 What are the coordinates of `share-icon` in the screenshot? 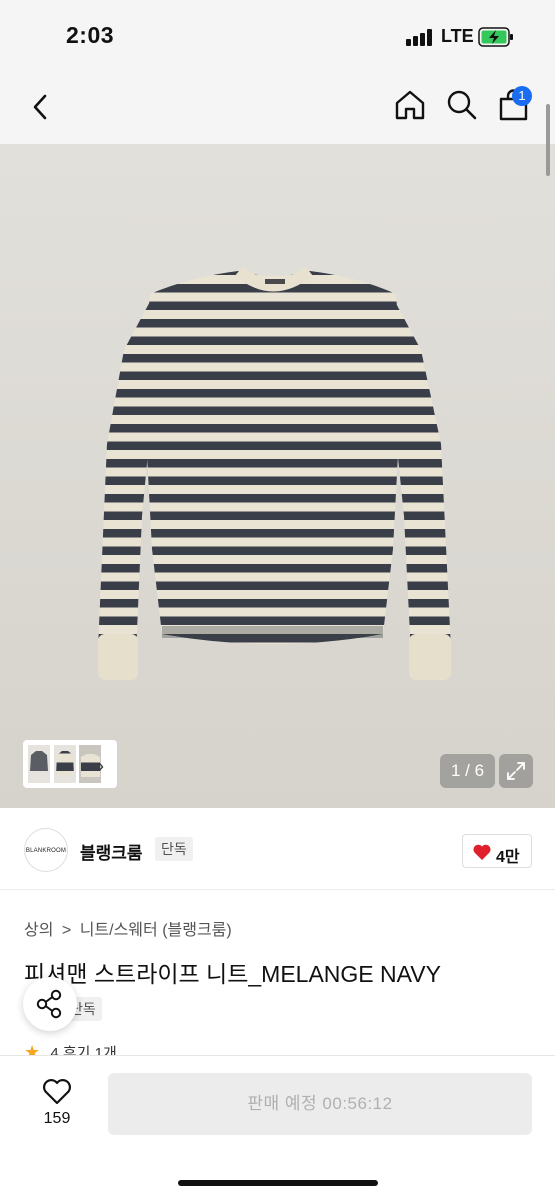 It's located at (50, 1004).